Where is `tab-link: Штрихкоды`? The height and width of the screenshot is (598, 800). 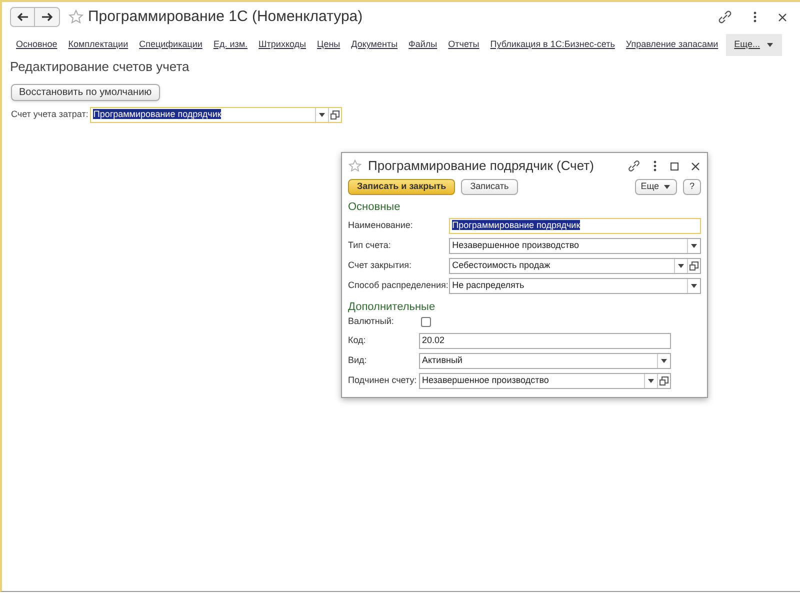
tab-link: Штрихкоды is located at coordinates (282, 45).